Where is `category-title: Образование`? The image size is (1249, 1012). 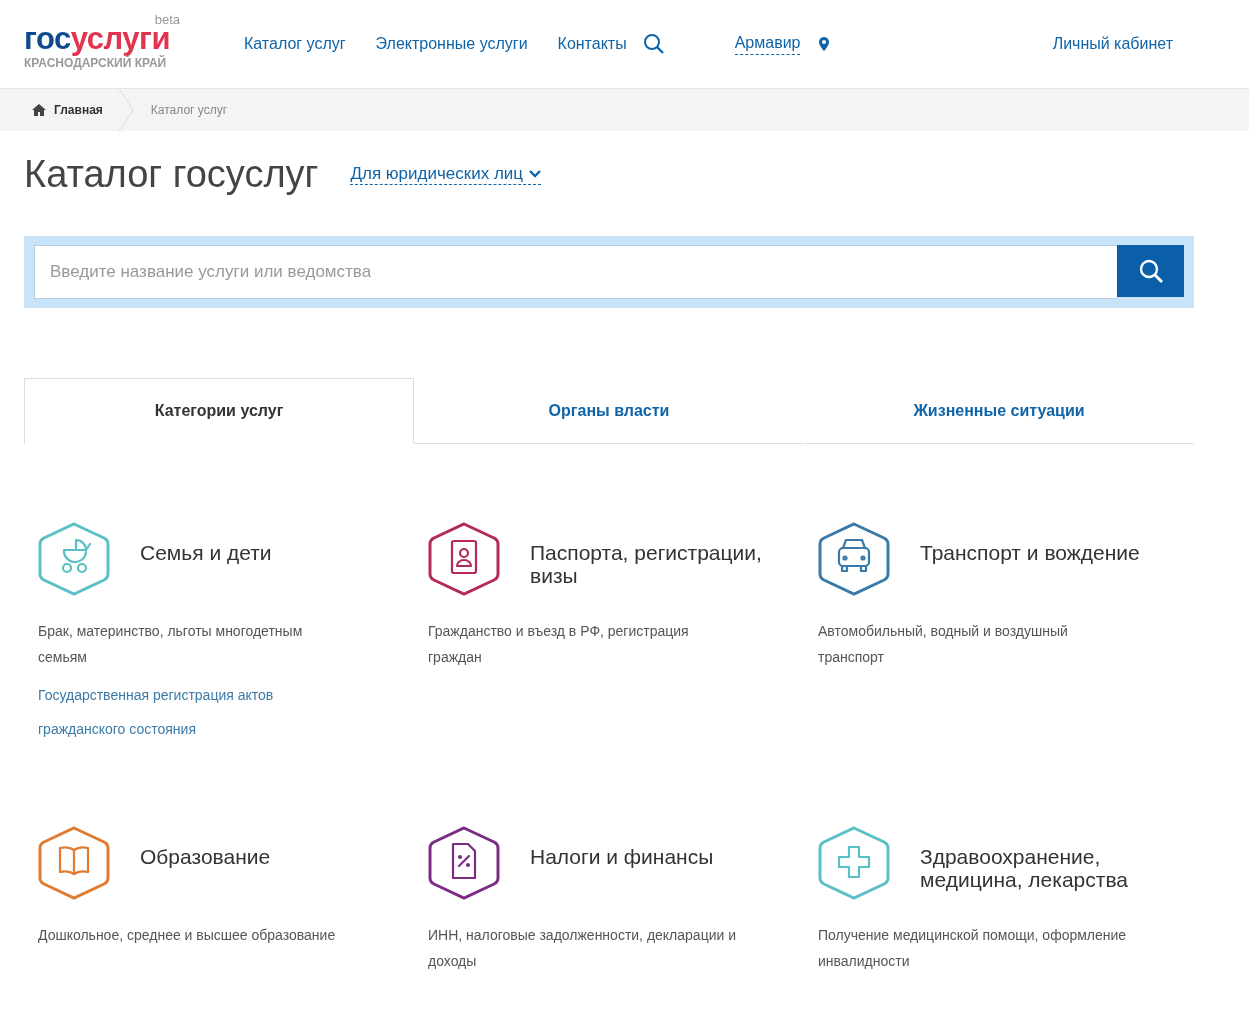
category-title: Образование is located at coordinates (205, 856).